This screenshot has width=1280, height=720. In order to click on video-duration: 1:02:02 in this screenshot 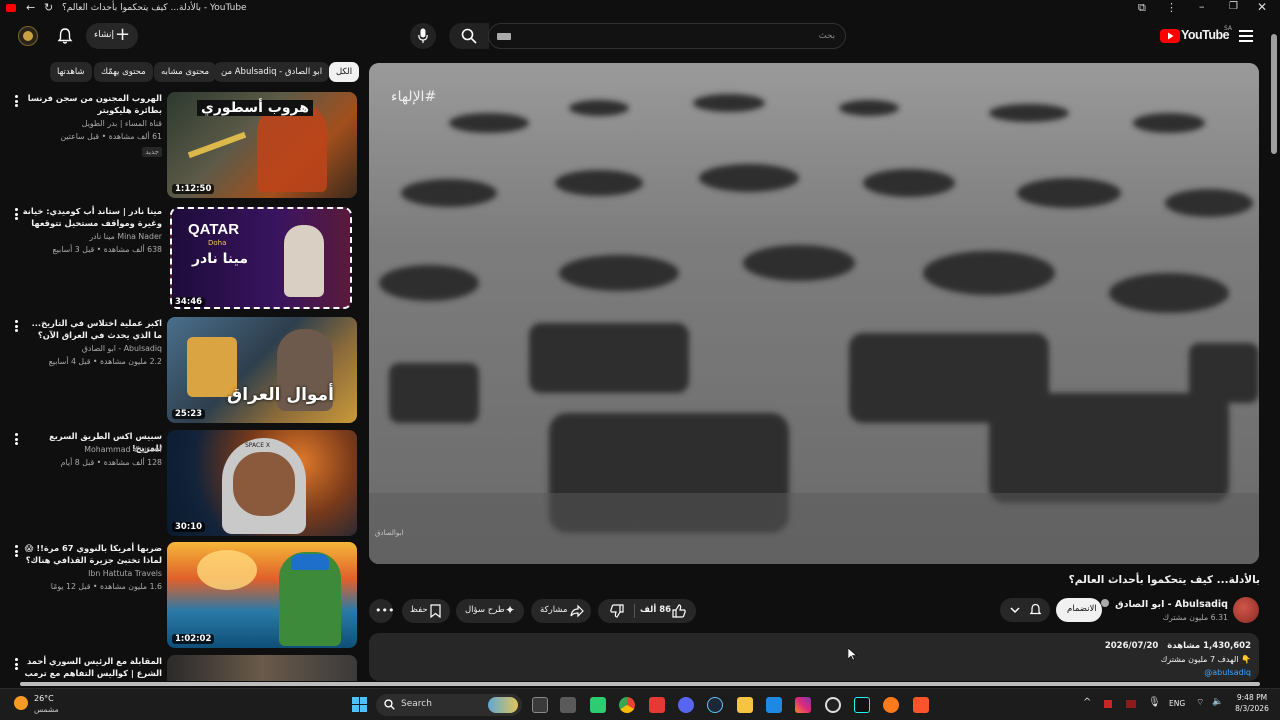, I will do `click(193, 639)`.